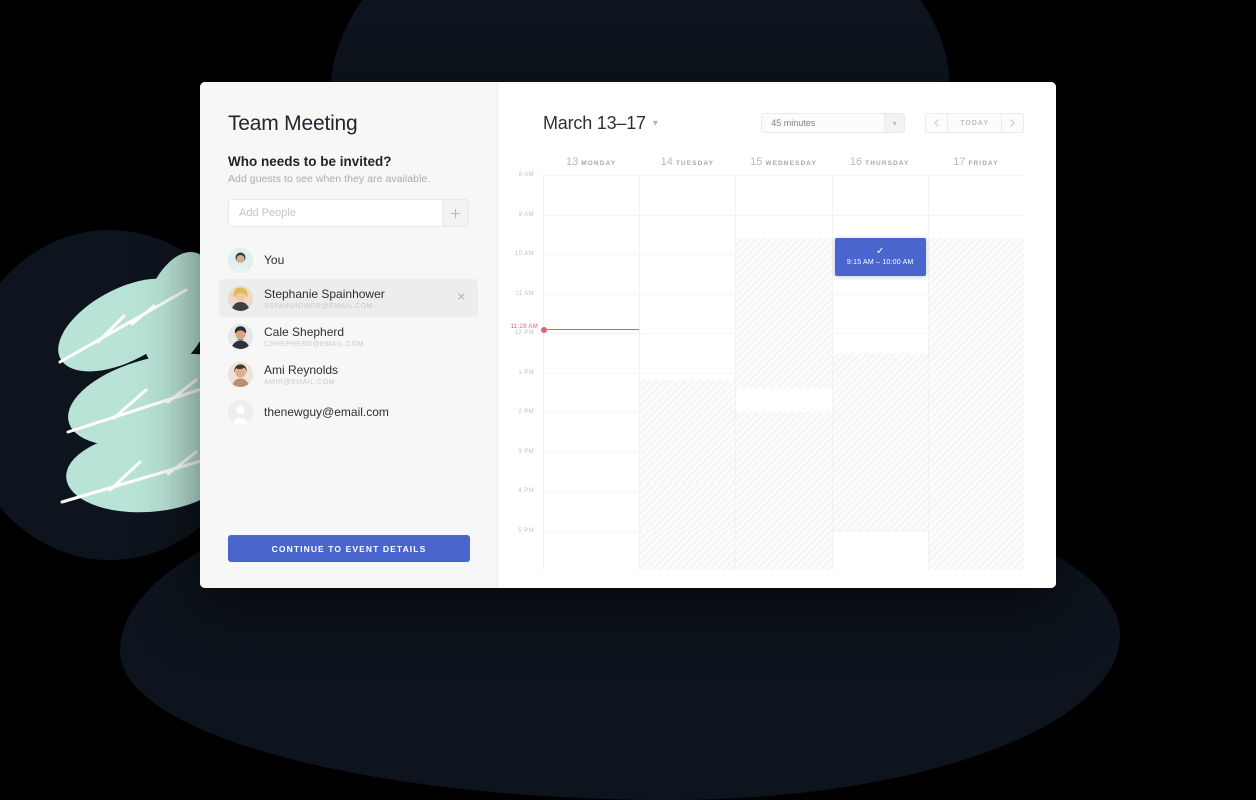 This screenshot has height=800, width=1256. Describe the element at coordinates (348, 374) in the screenshot. I see `list-item: Ami Reynolds AMIR@EMAIL.COM` at that location.